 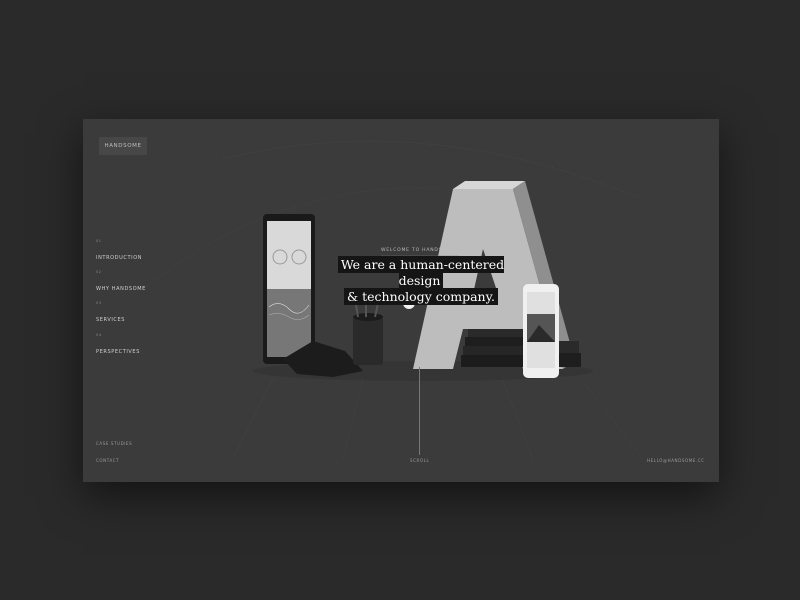 What do you see at coordinates (418, 250) in the screenshot?
I see `welcome-eyebrow: WELCOME TO HANDSOME` at bounding box center [418, 250].